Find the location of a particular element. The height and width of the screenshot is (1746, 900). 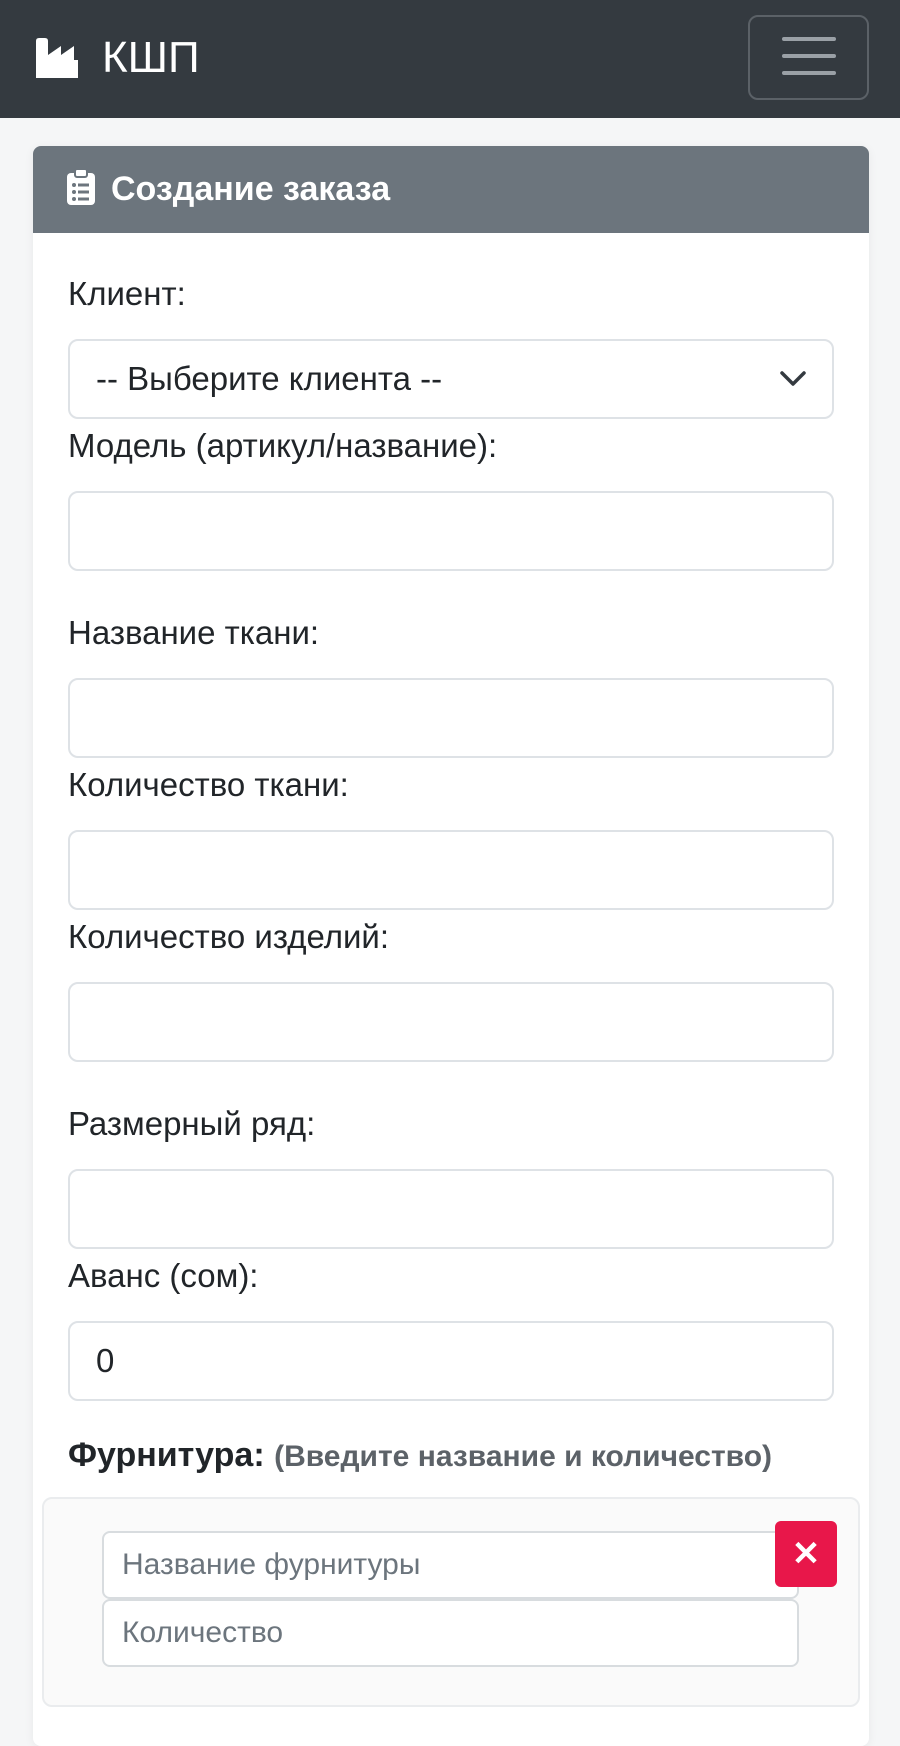

card-title: Создание заказа is located at coordinates (251, 189).